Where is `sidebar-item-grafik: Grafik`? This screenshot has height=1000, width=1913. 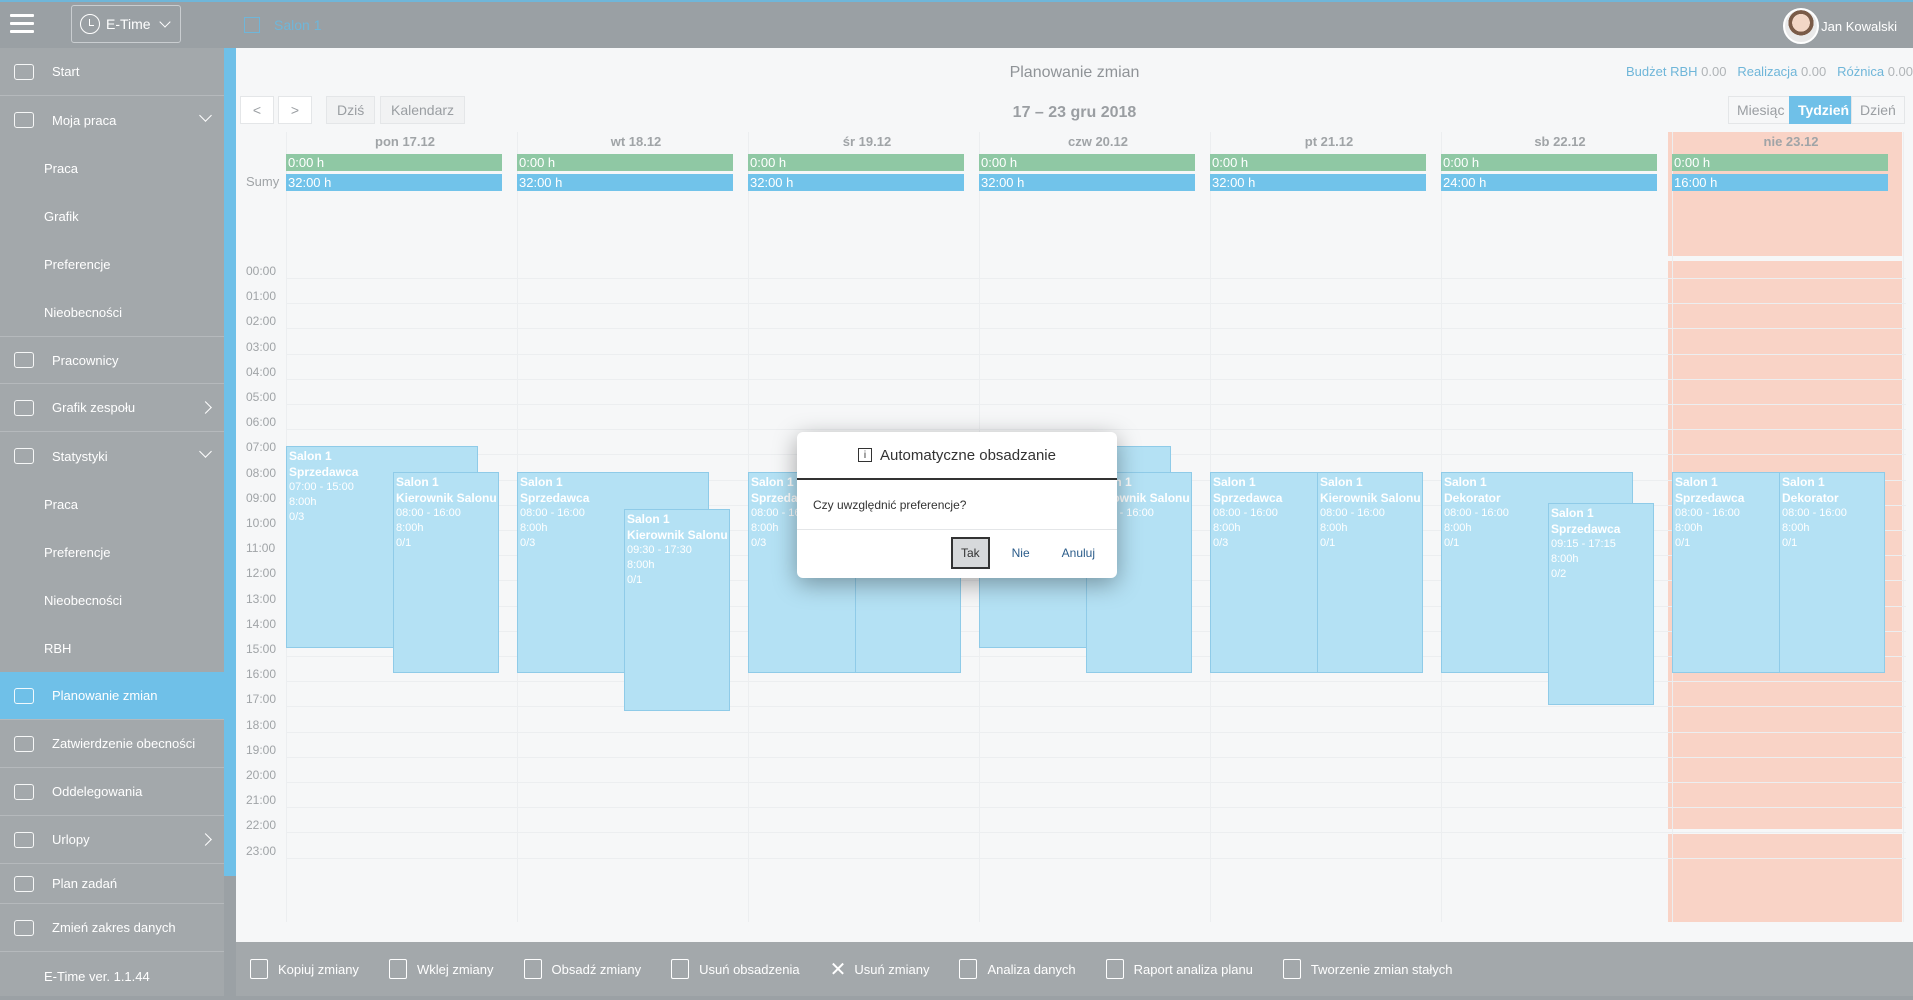
sidebar-item-grafik: Grafik is located at coordinates (112, 216).